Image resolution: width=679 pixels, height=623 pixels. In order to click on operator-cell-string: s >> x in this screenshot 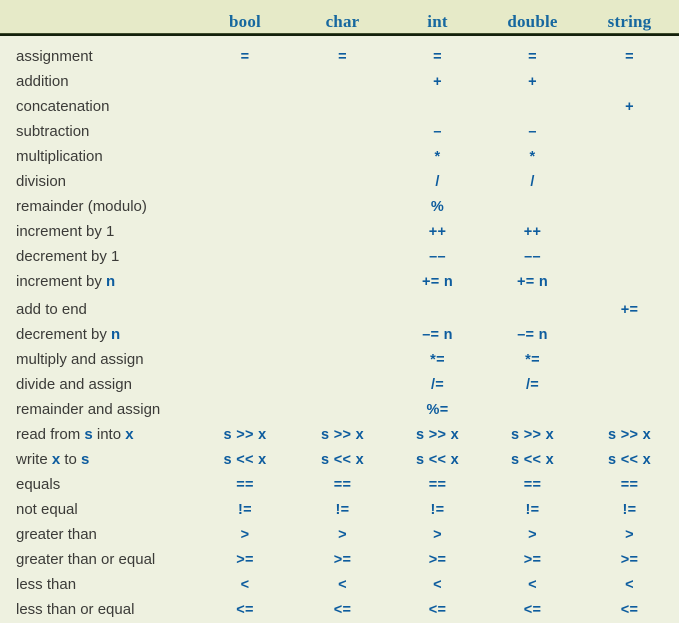, I will do `click(629, 435)`.